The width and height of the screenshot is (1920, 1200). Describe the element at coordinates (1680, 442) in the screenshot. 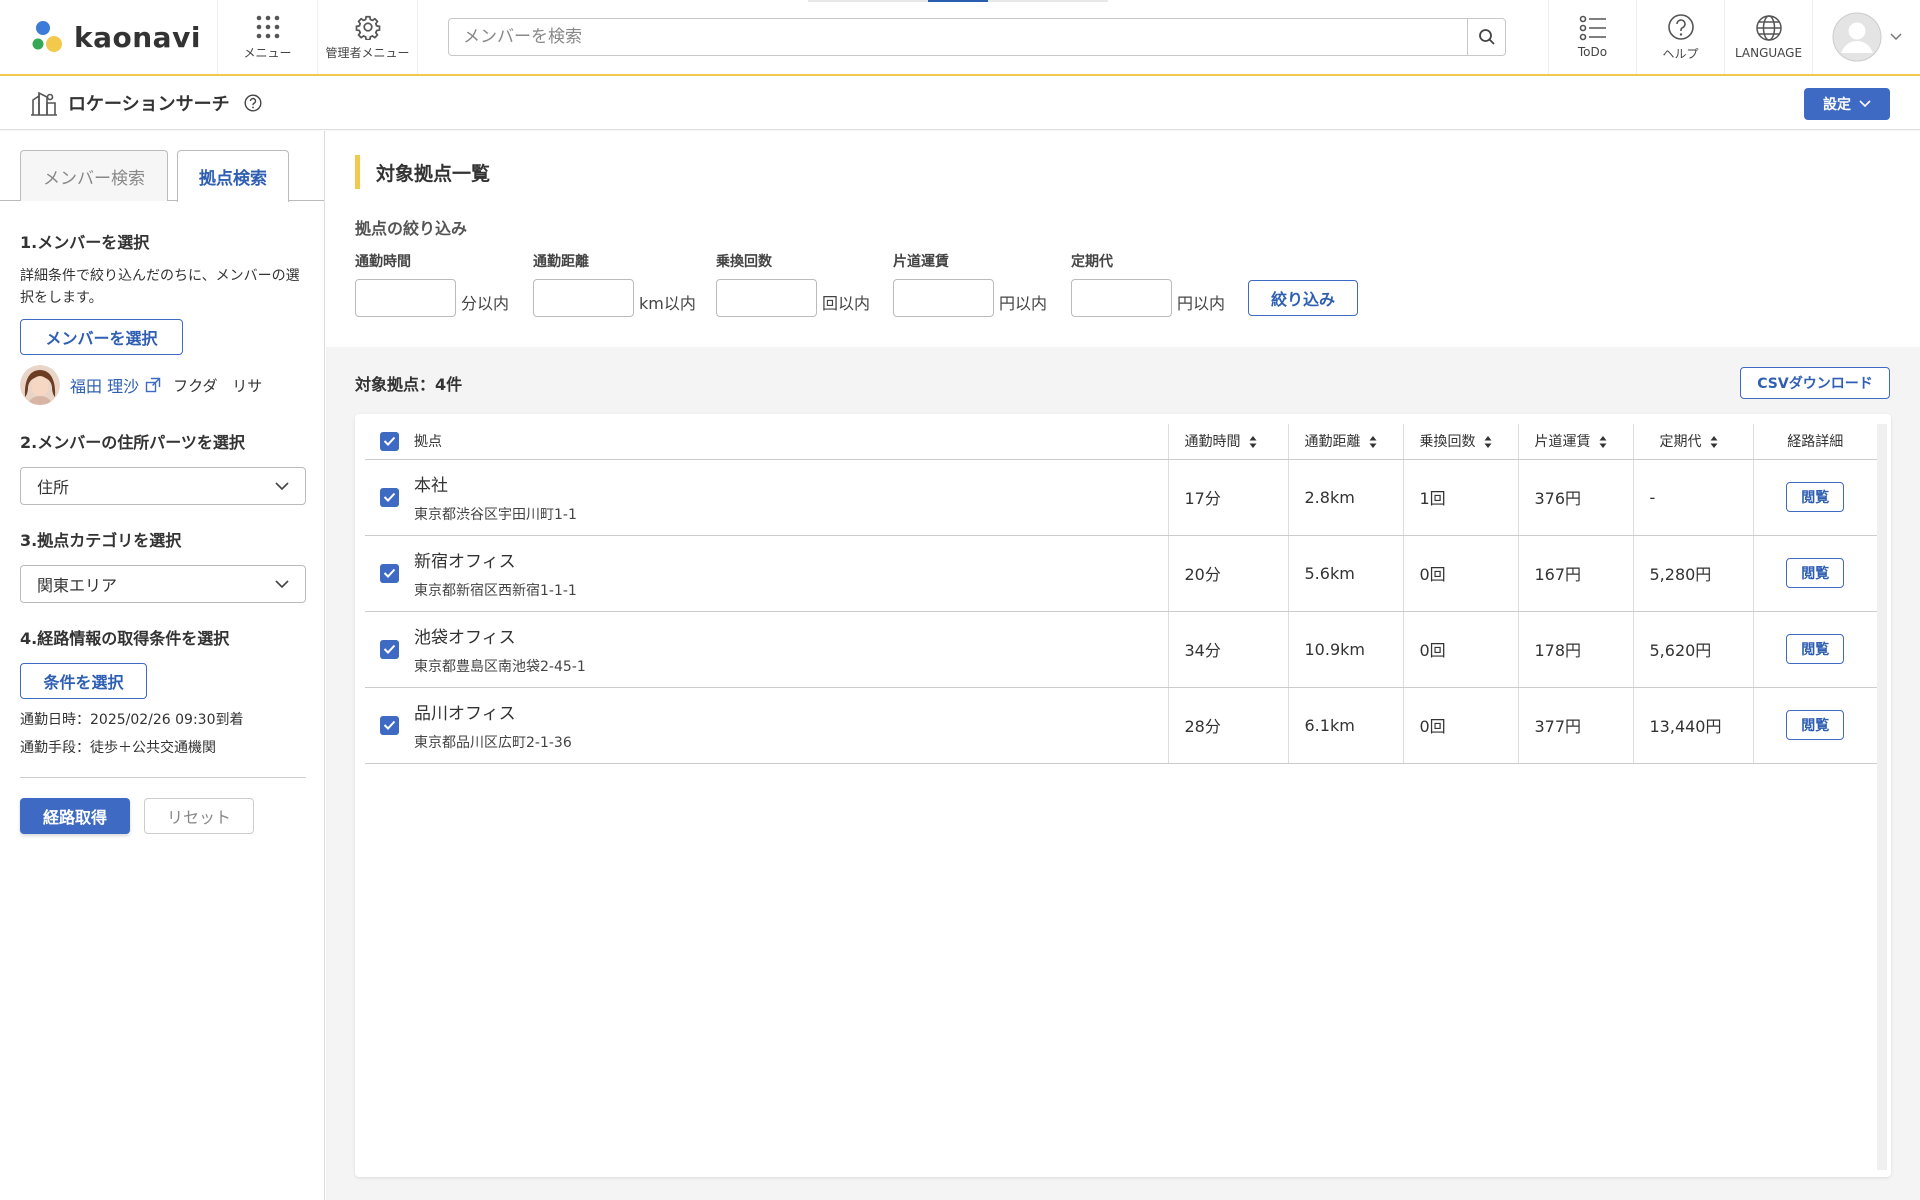

I see `header-label: 定期代` at that location.